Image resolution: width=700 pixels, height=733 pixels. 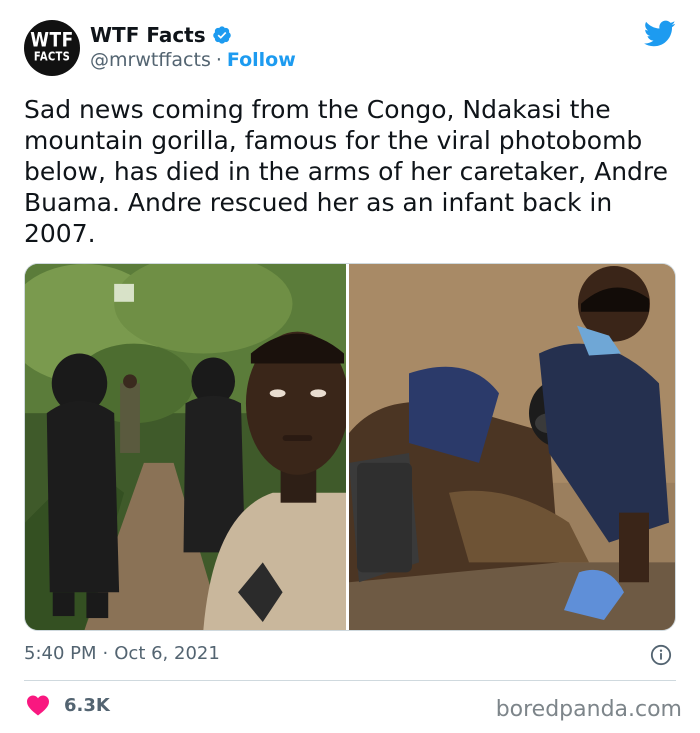 I want to click on avatar-text-line1: WTF, so click(x=52, y=41).